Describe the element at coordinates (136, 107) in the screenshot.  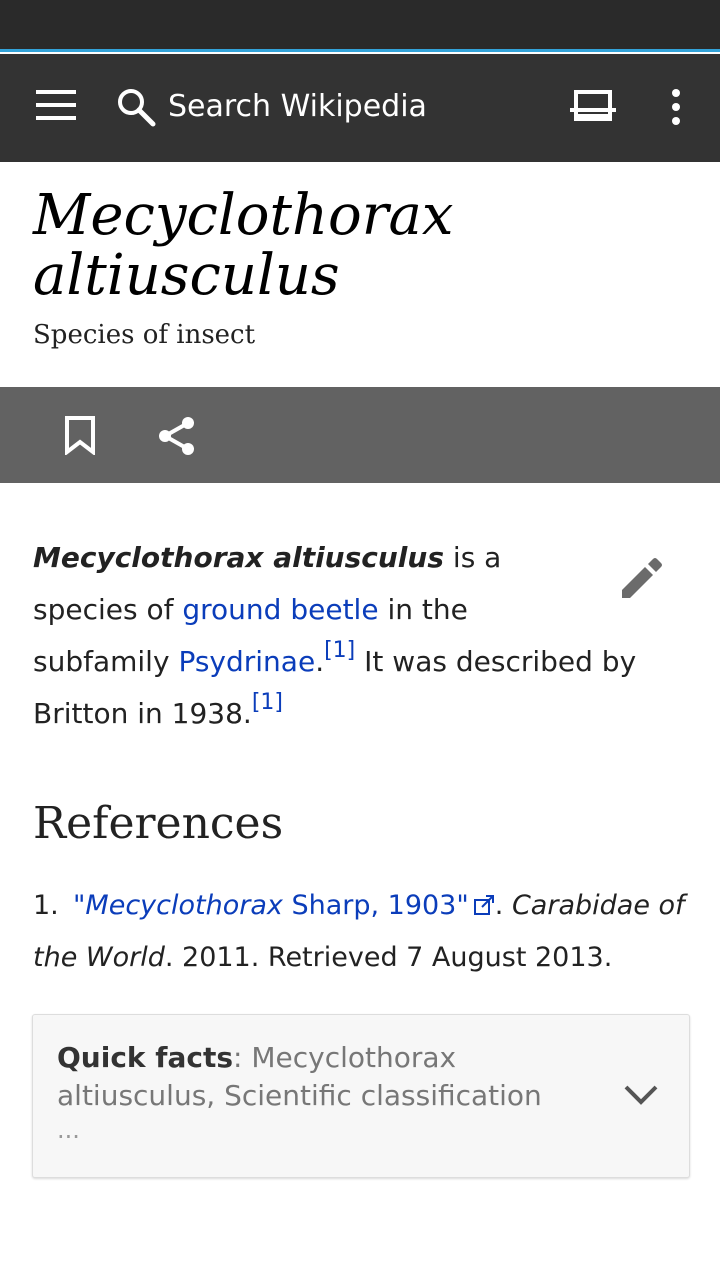
I see `search-icon` at that location.